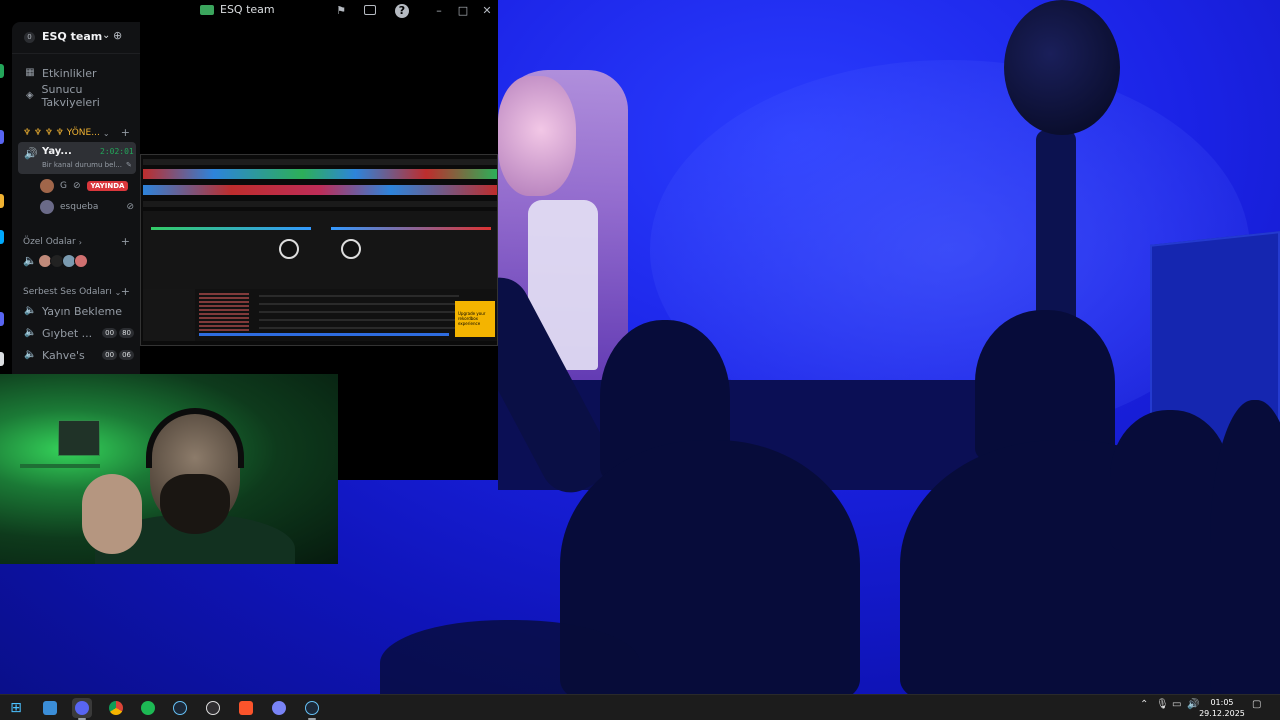 The height and width of the screenshot is (720, 1280). What do you see at coordinates (107, 186) in the screenshot?
I see `live-badge: YAYINDA` at bounding box center [107, 186].